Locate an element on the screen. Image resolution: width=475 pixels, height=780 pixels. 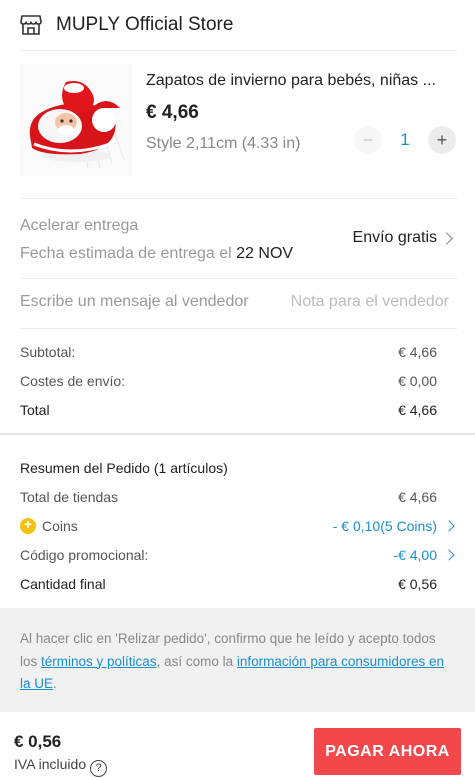
final-amount-row: Cantidad final € 0,56 is located at coordinates (228, 584).